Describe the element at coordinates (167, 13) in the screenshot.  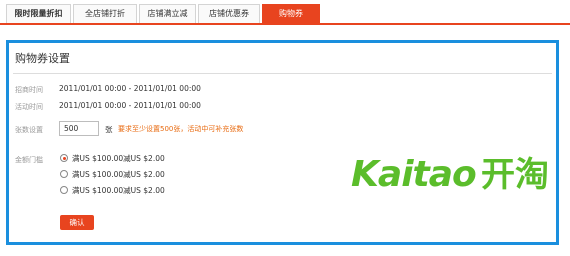
I see `tab-store-spend-reduce: 店铺满立减` at that location.